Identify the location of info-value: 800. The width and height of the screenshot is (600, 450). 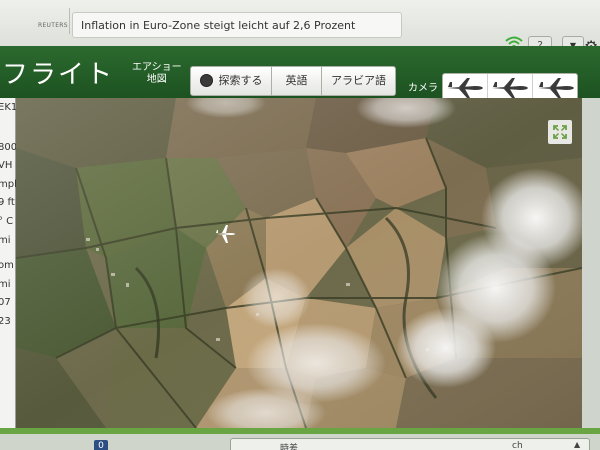
(9, 147).